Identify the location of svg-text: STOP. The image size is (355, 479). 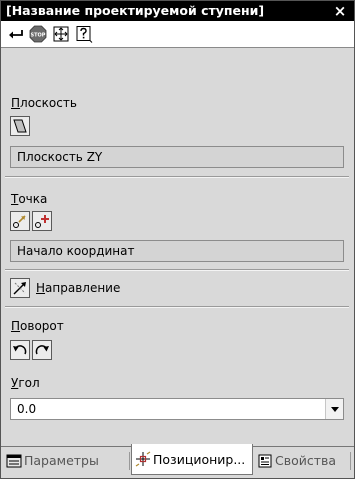
(38, 36).